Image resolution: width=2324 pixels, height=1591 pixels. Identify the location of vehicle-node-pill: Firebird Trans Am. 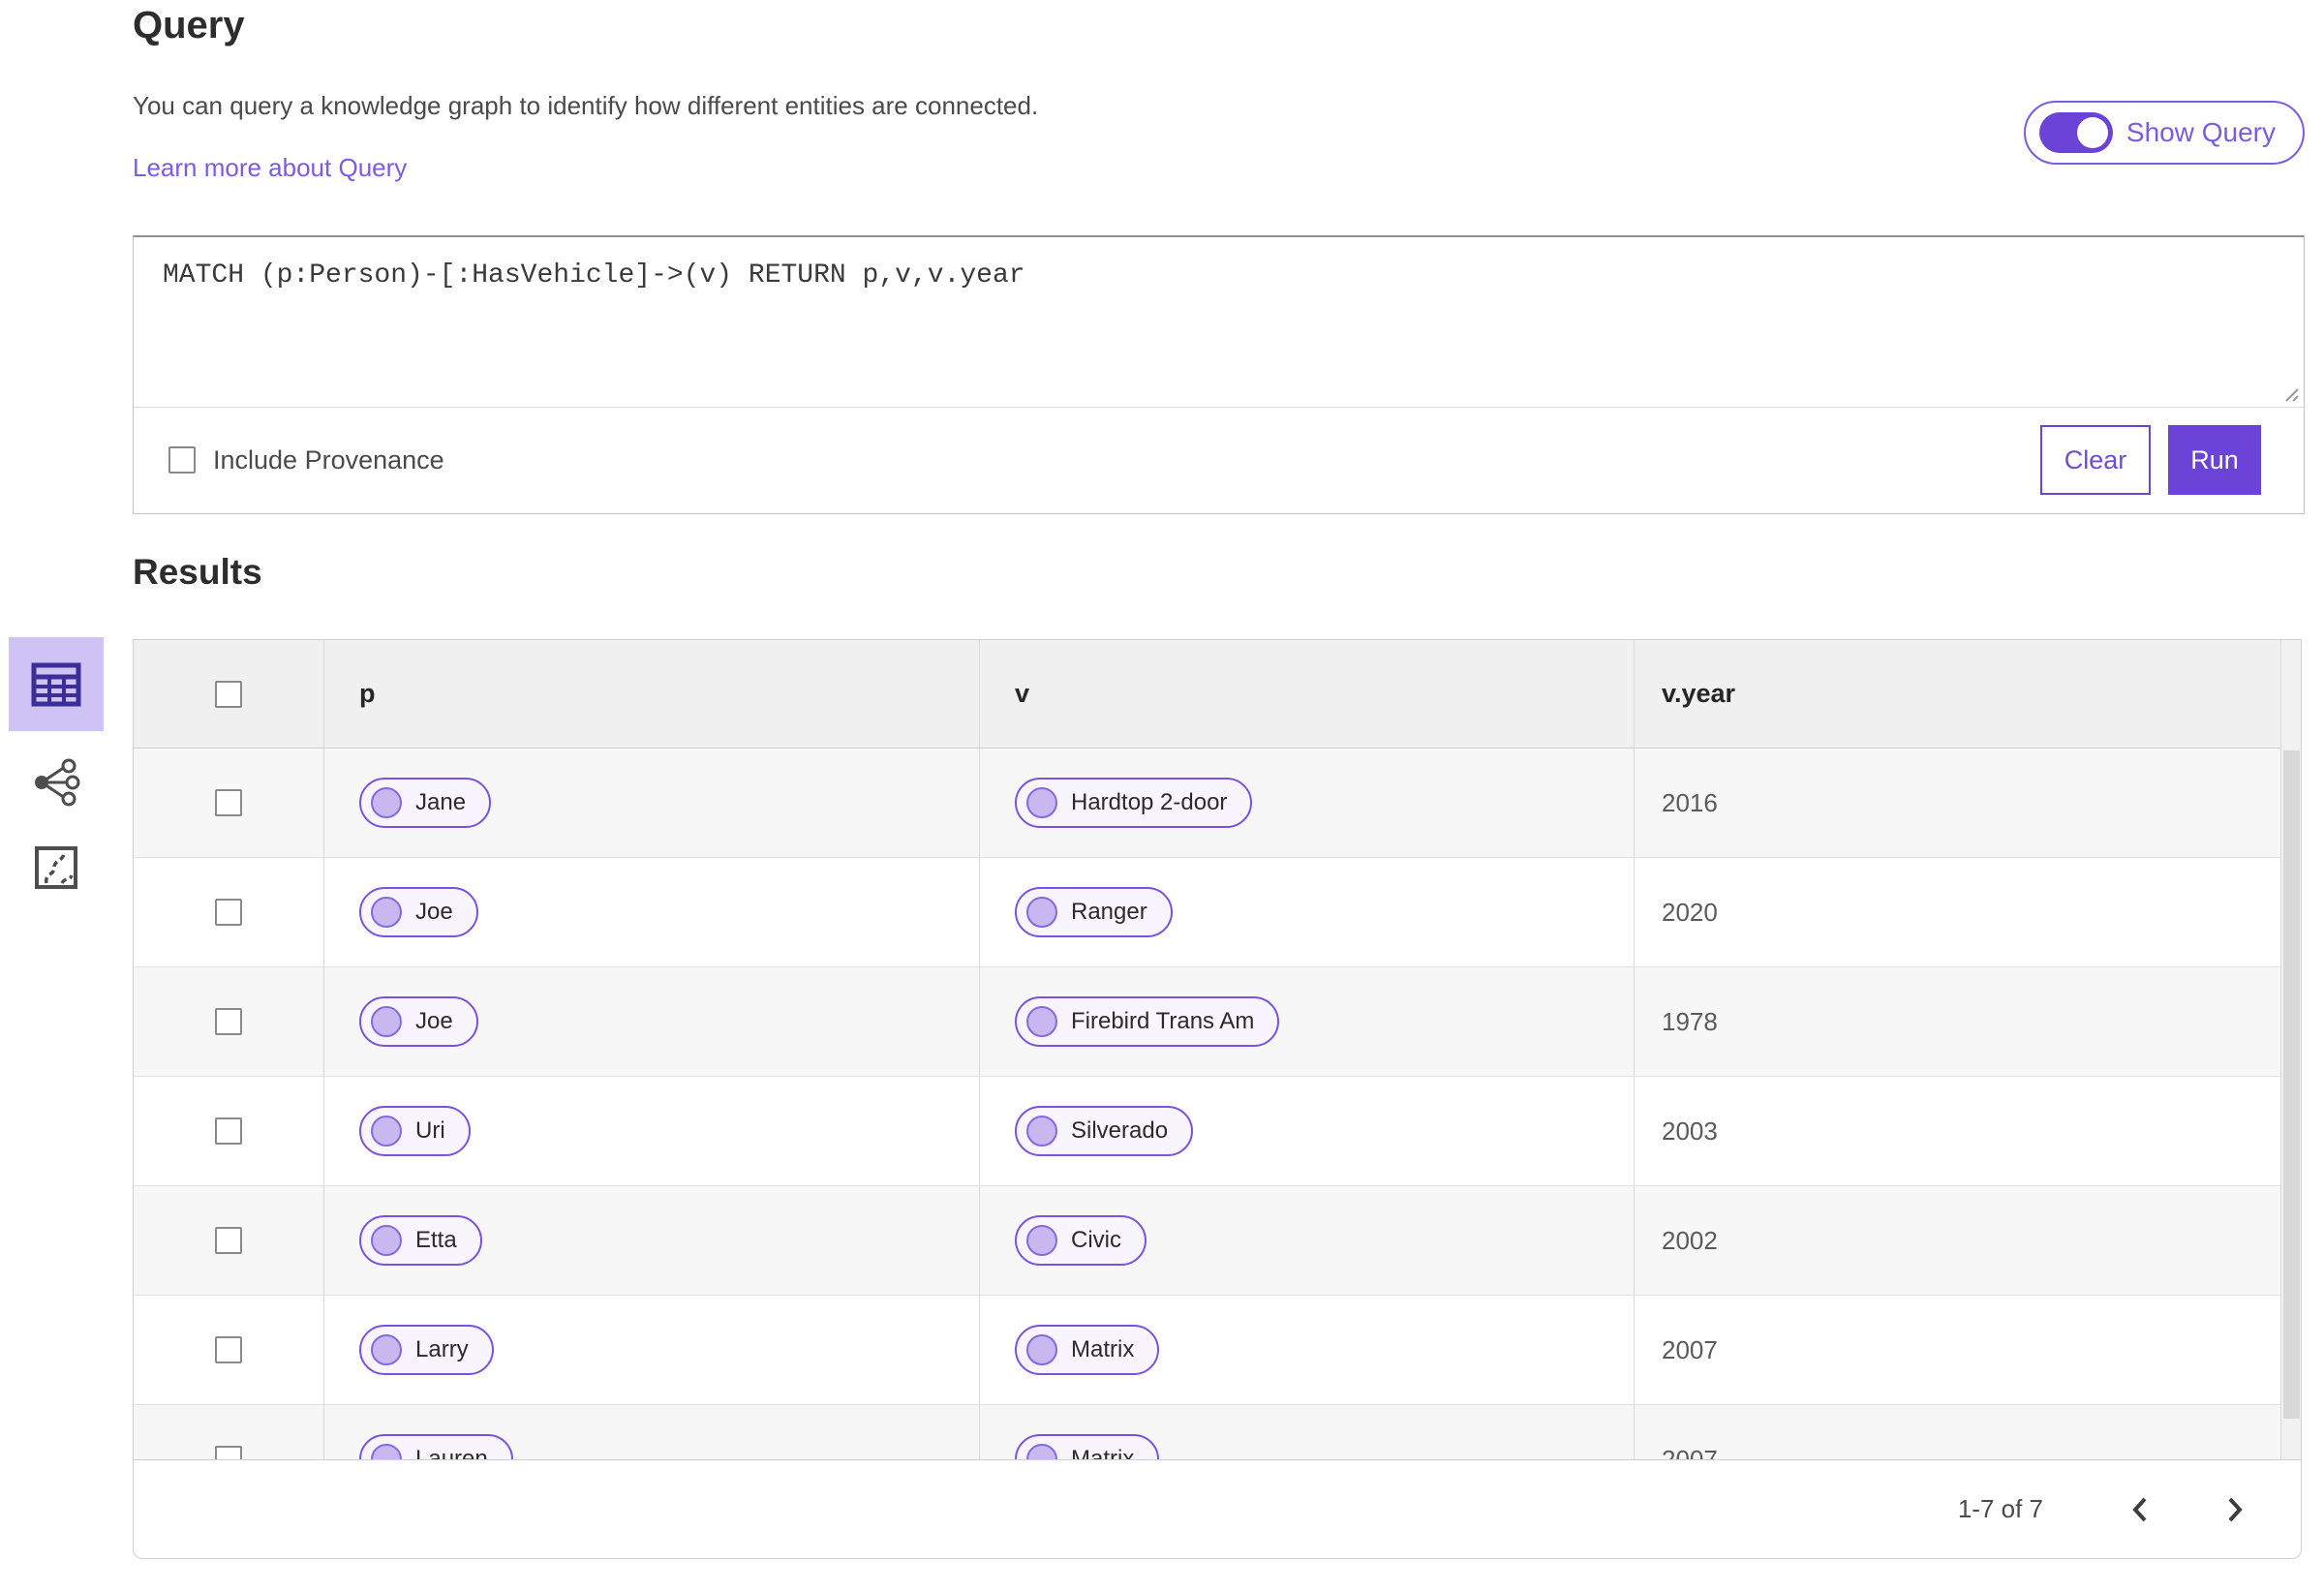
(1148, 1021).